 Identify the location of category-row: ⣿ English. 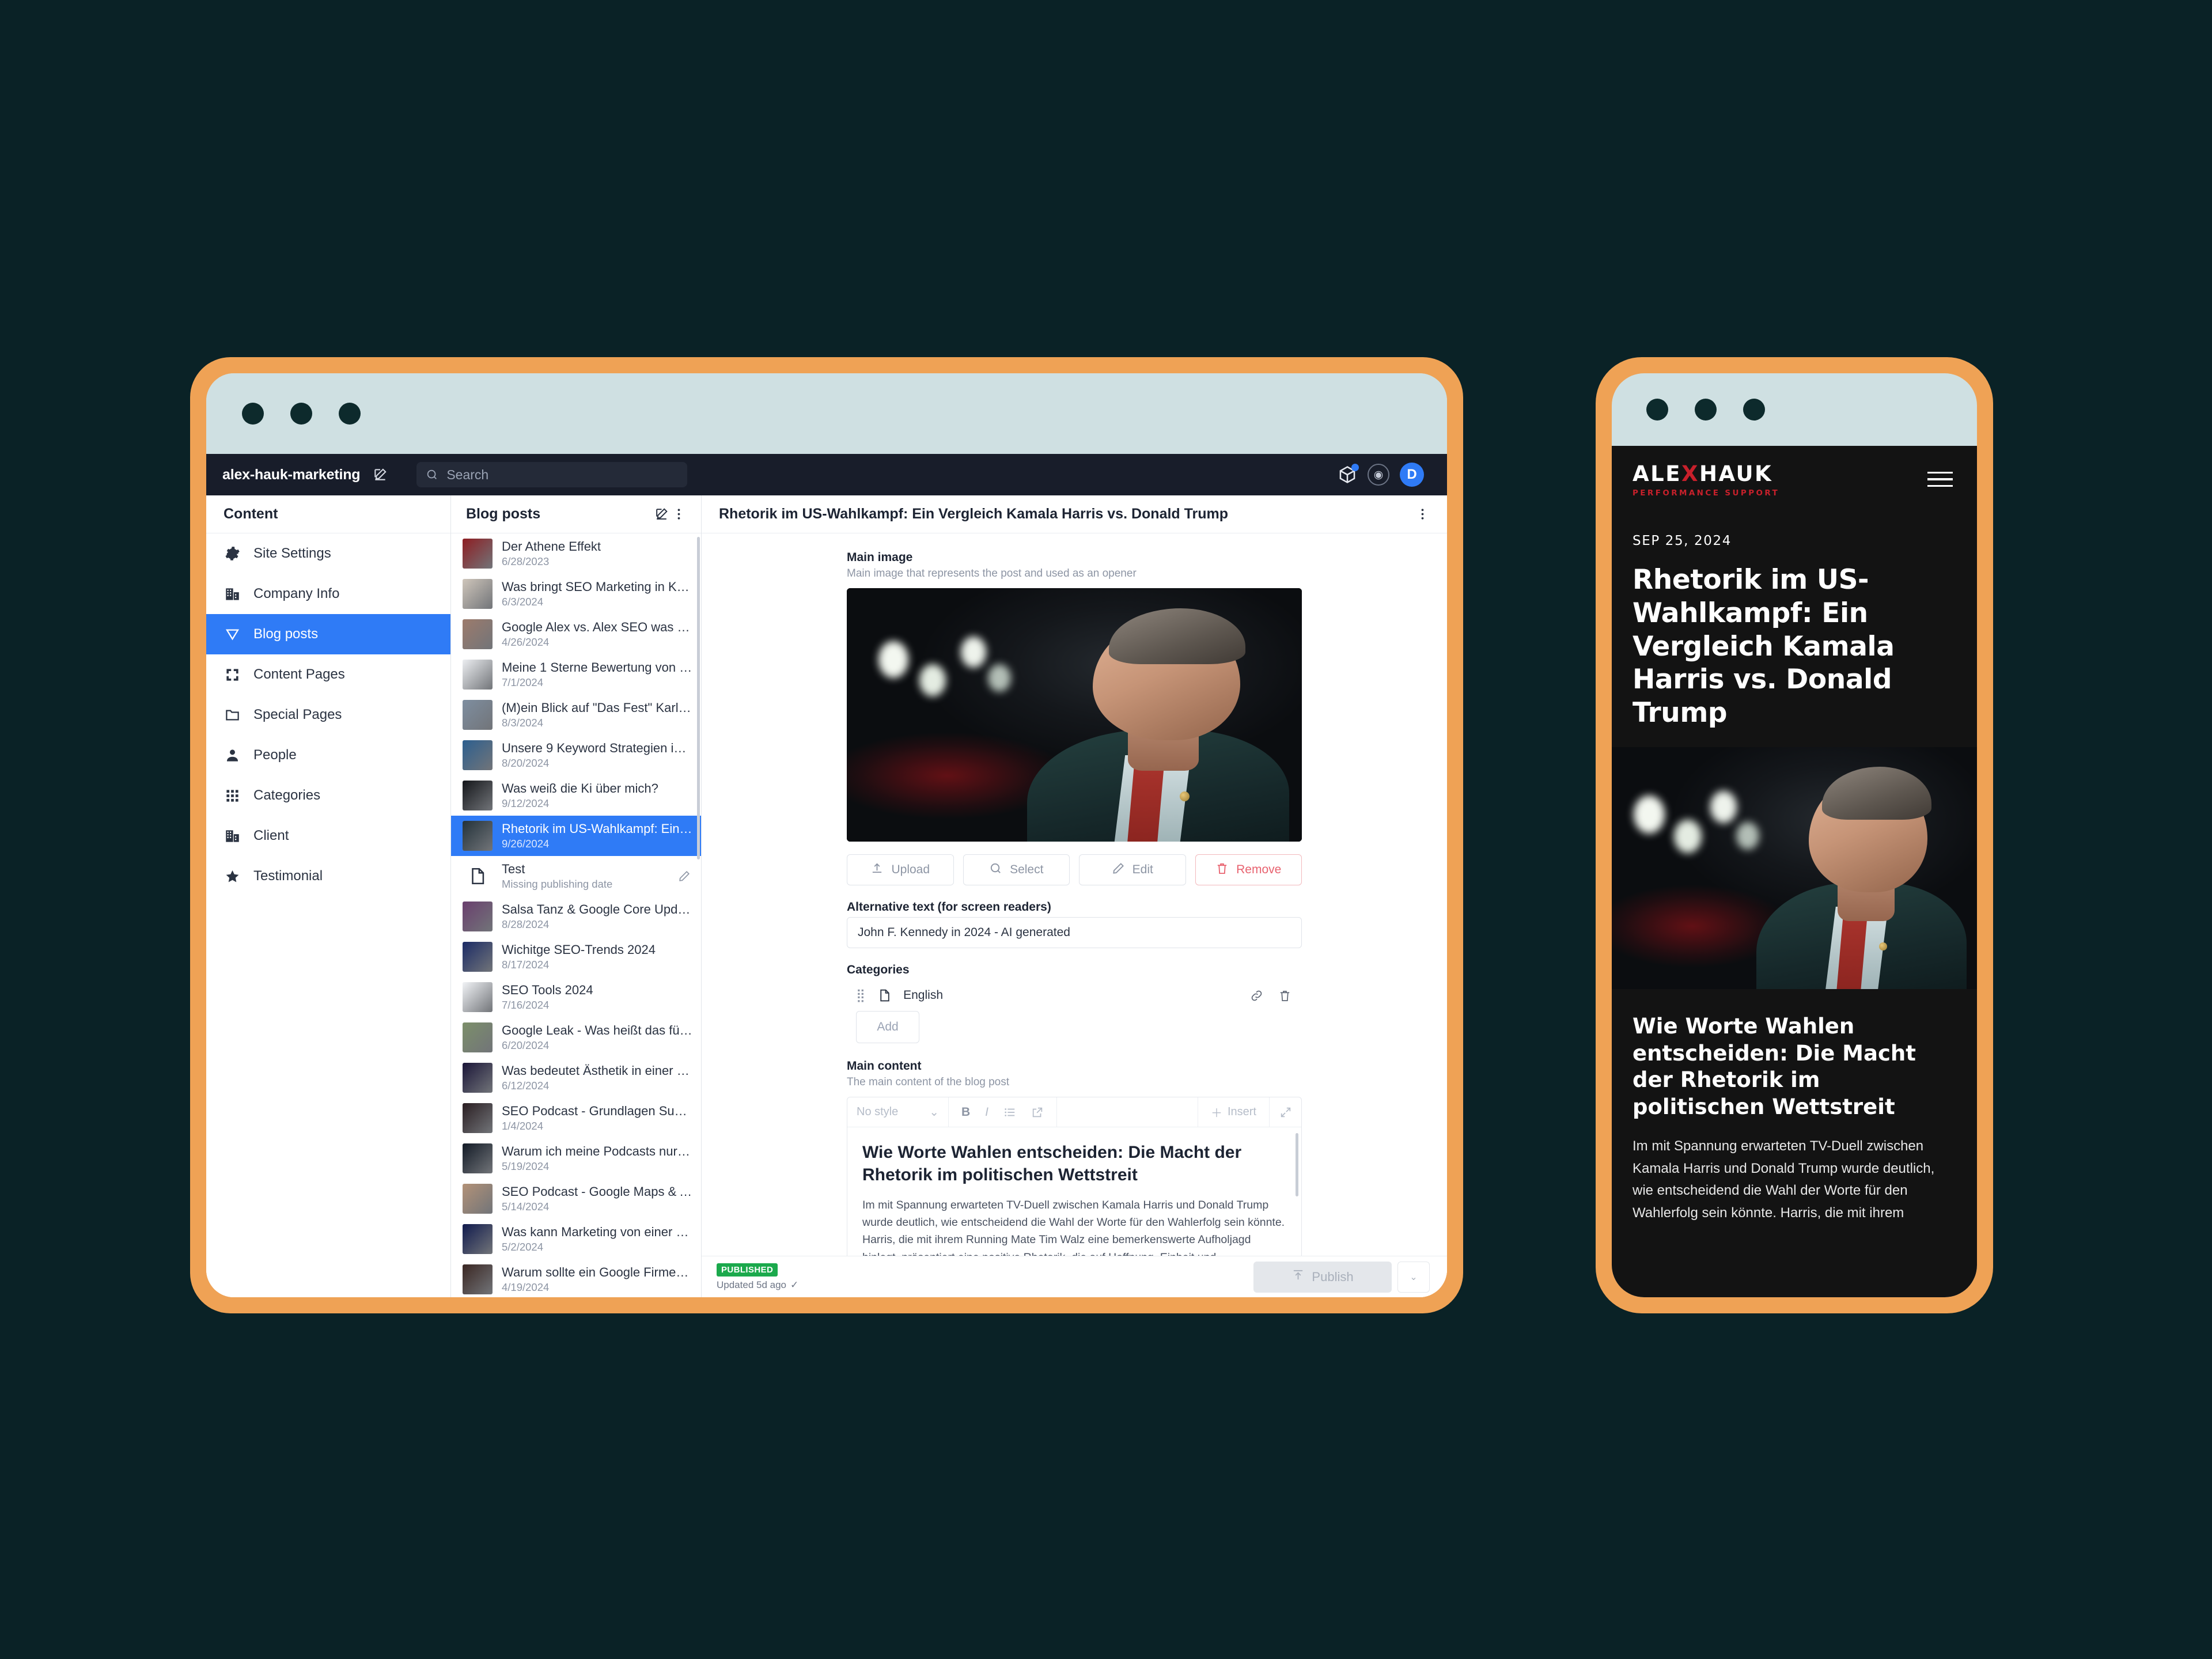
(1074, 995).